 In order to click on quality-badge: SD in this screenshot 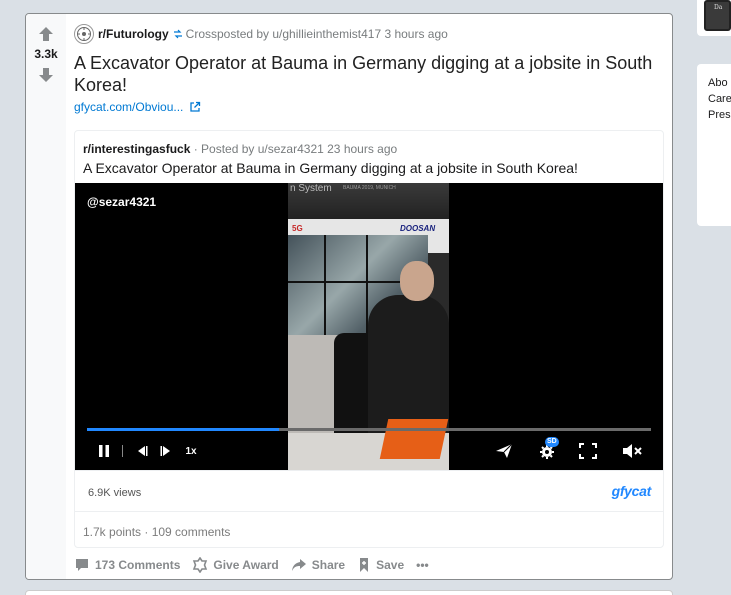, I will do `click(552, 442)`.